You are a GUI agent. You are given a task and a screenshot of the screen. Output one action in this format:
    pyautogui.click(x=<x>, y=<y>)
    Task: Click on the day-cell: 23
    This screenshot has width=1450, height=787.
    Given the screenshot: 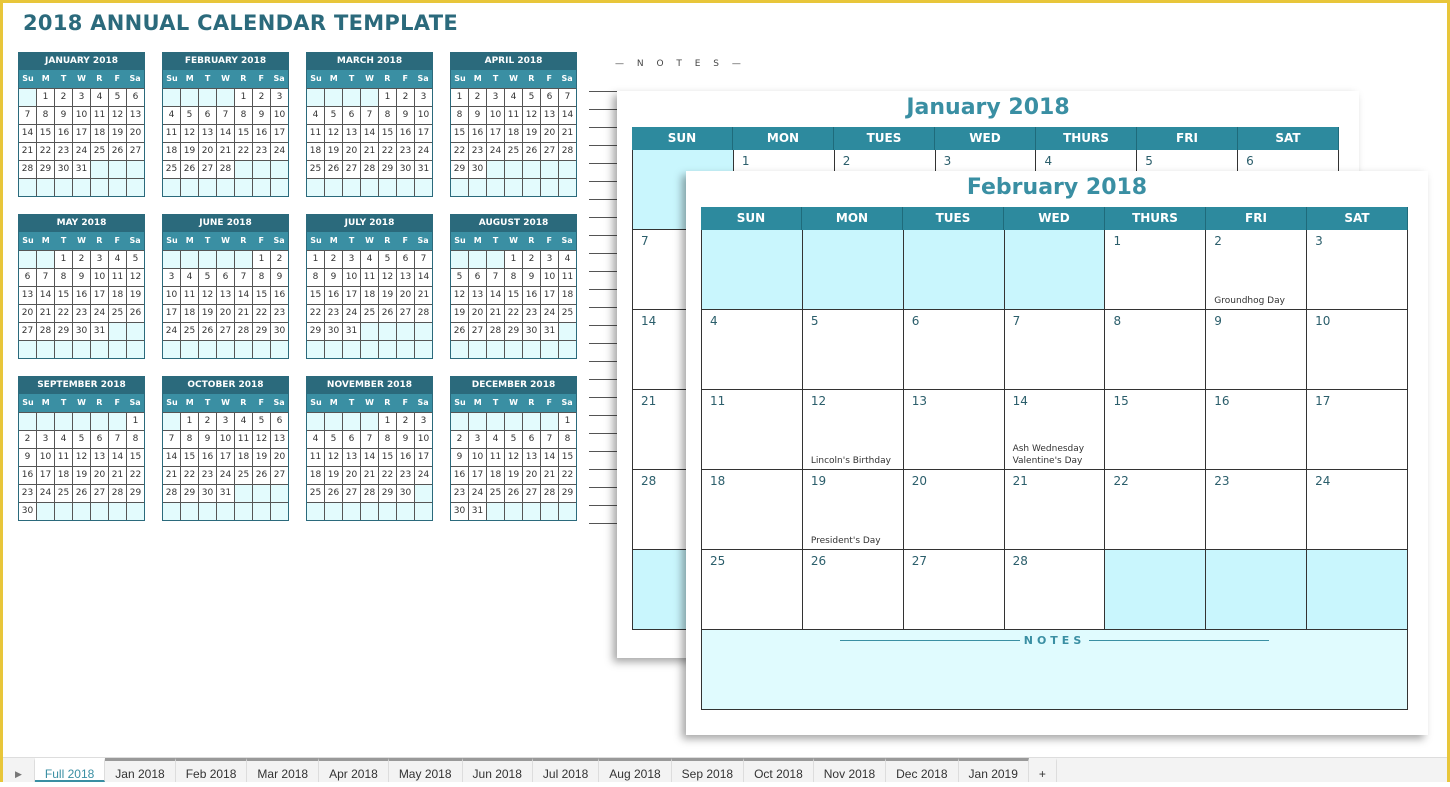 What is the action you would take?
    pyautogui.click(x=532, y=313)
    